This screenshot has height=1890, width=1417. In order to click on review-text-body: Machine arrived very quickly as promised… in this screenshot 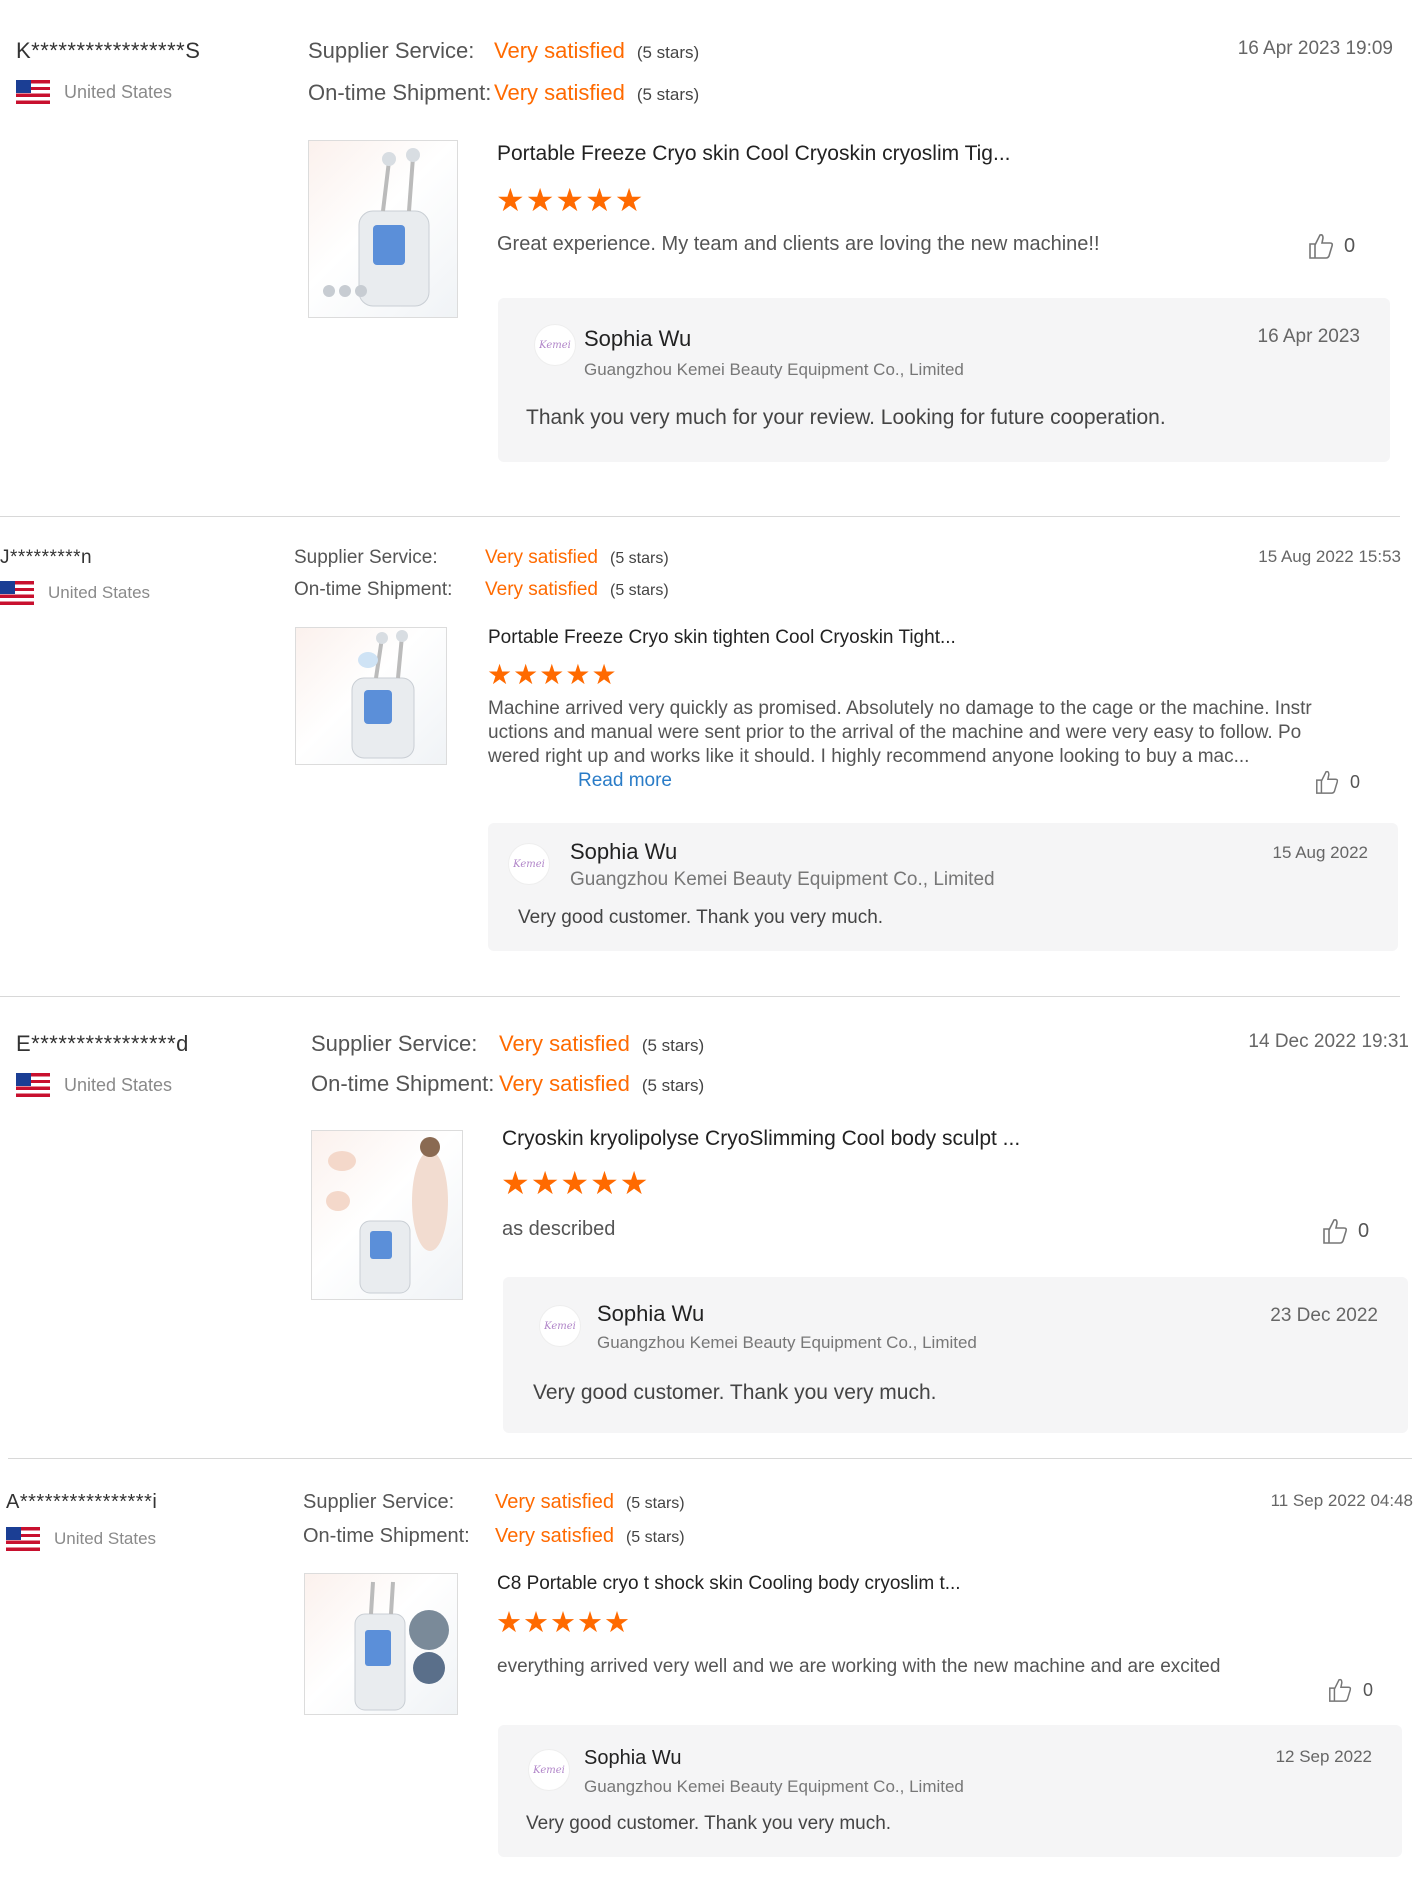, I will do `click(900, 732)`.